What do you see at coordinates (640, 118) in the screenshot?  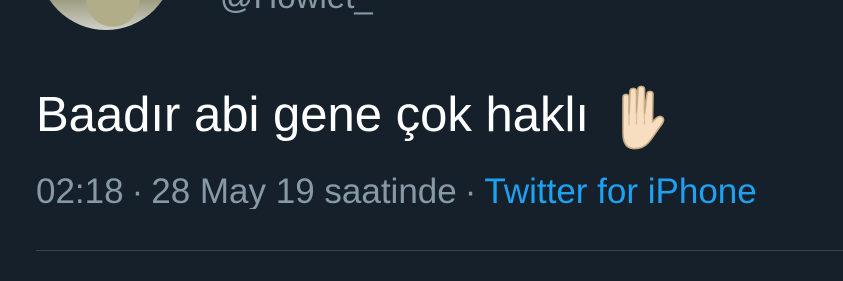 I see `raised-hand-icon` at bounding box center [640, 118].